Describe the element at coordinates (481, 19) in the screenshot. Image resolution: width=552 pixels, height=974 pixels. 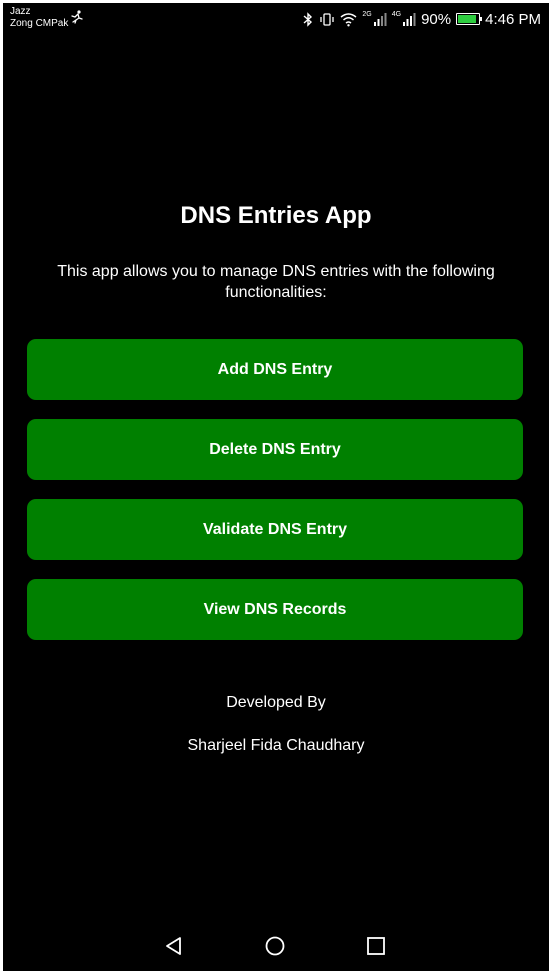
I see `battery-tip` at that location.